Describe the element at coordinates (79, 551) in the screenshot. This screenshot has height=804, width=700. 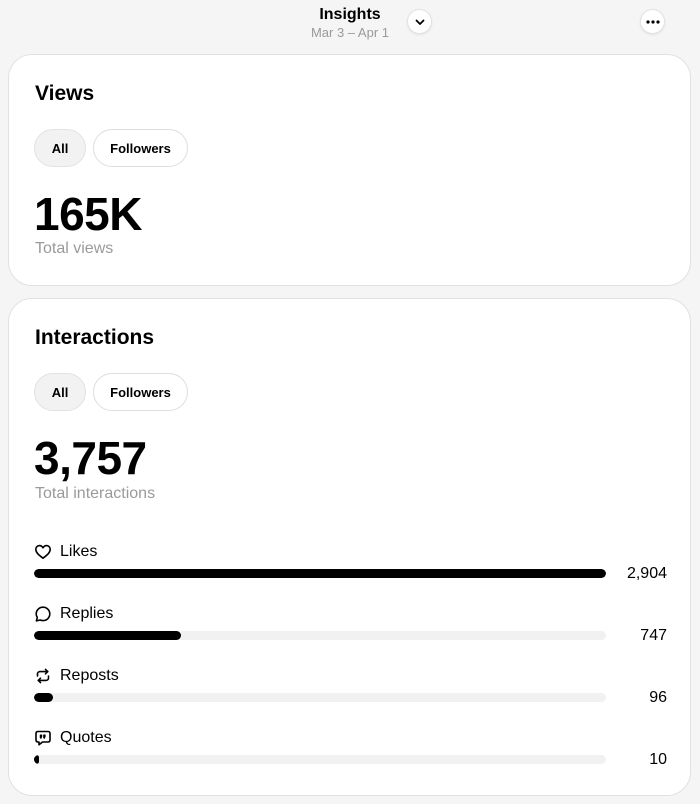
I see `metric-label-likes: Likes` at that location.